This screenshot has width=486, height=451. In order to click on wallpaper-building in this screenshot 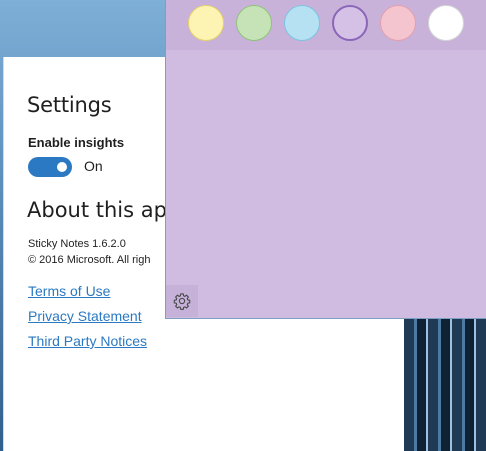, I will do `click(445, 384)`.